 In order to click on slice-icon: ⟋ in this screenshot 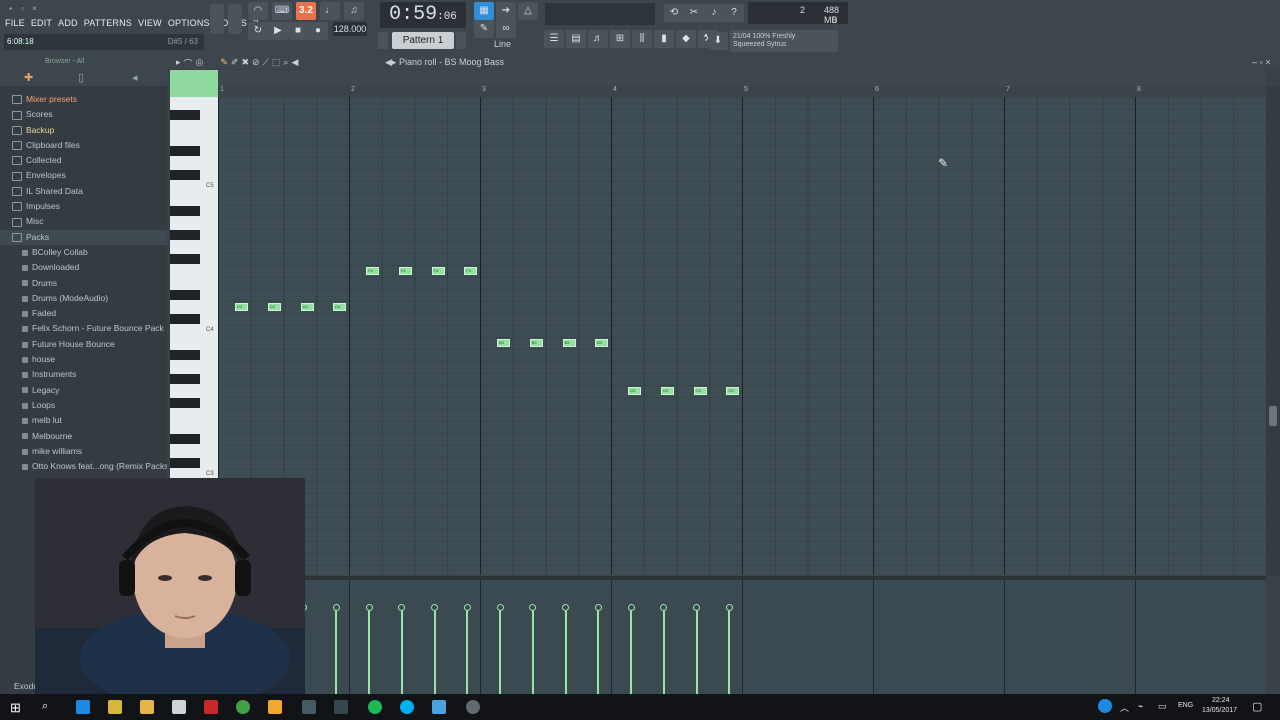, I will do `click(266, 63)`.